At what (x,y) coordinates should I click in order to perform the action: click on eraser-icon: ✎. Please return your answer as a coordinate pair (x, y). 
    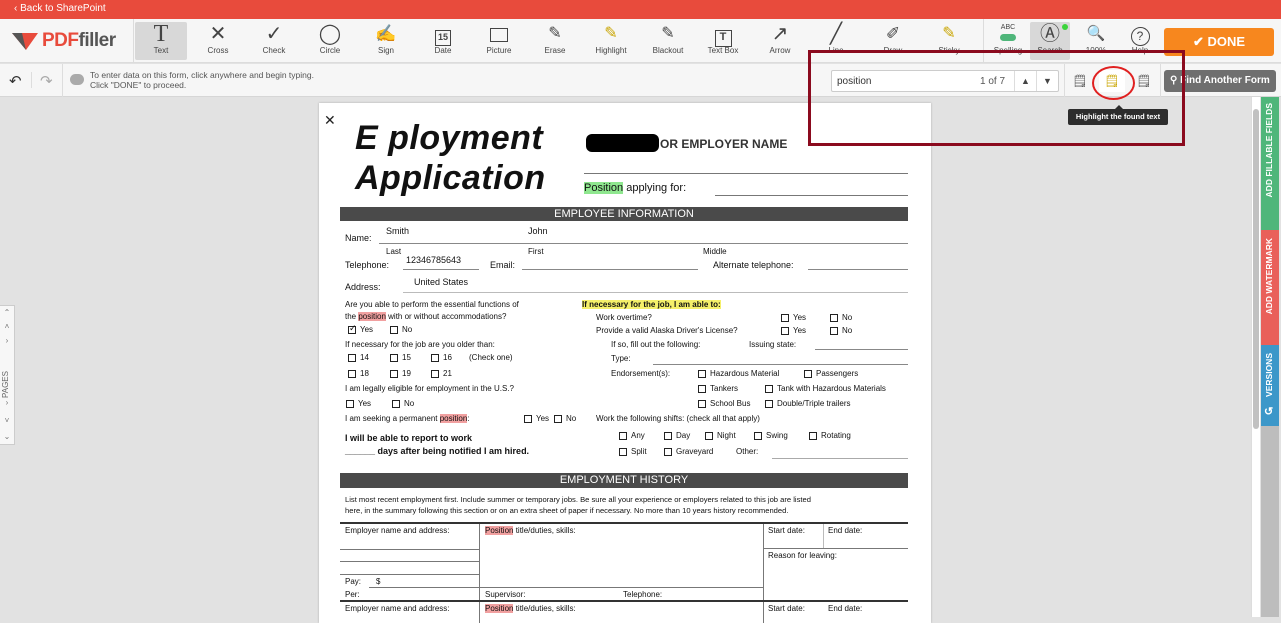
    Looking at the image, I should click on (555, 33).